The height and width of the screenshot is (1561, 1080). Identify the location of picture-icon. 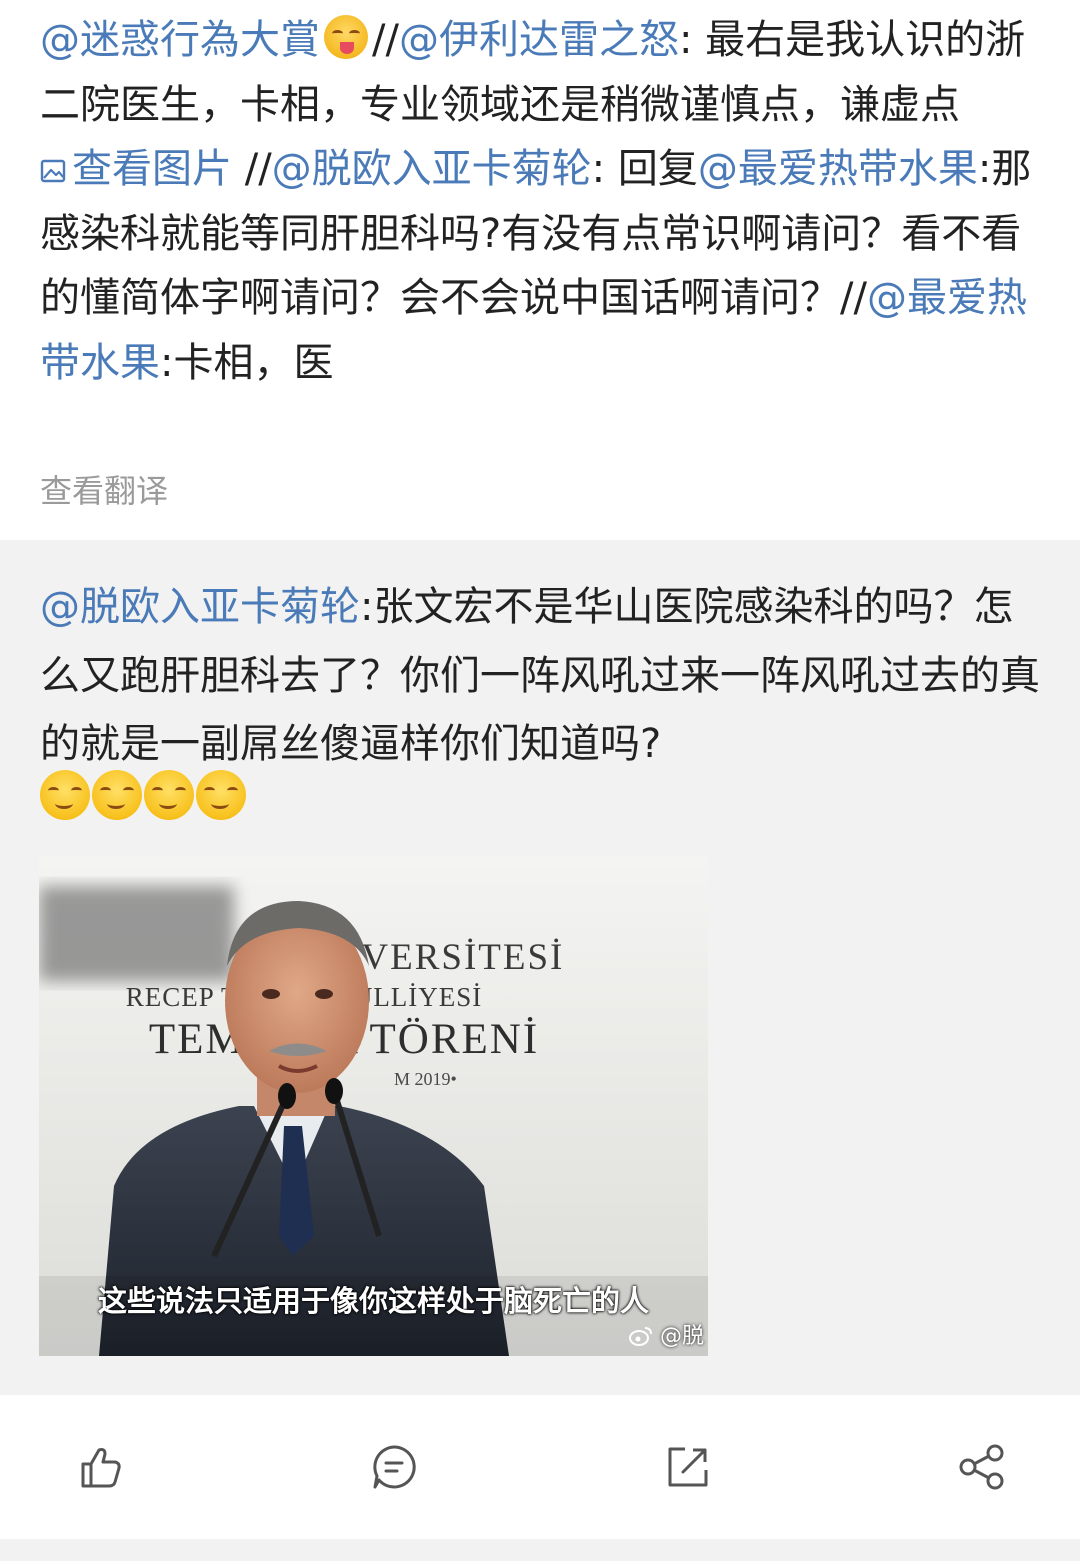
(53, 171).